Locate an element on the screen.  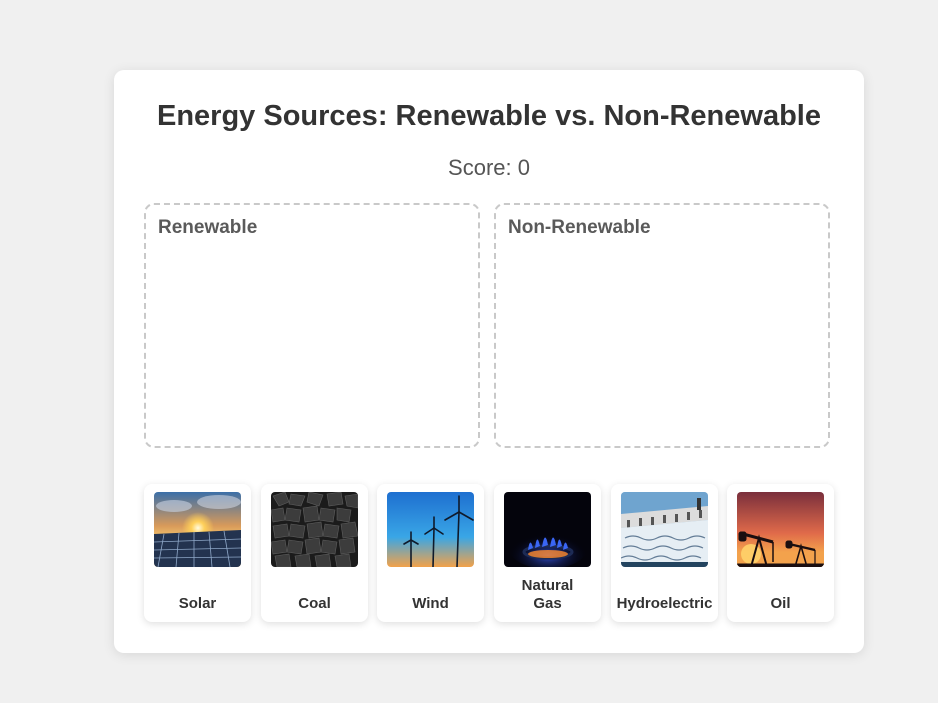
energy-card-coal: Coal is located at coordinates (314, 553).